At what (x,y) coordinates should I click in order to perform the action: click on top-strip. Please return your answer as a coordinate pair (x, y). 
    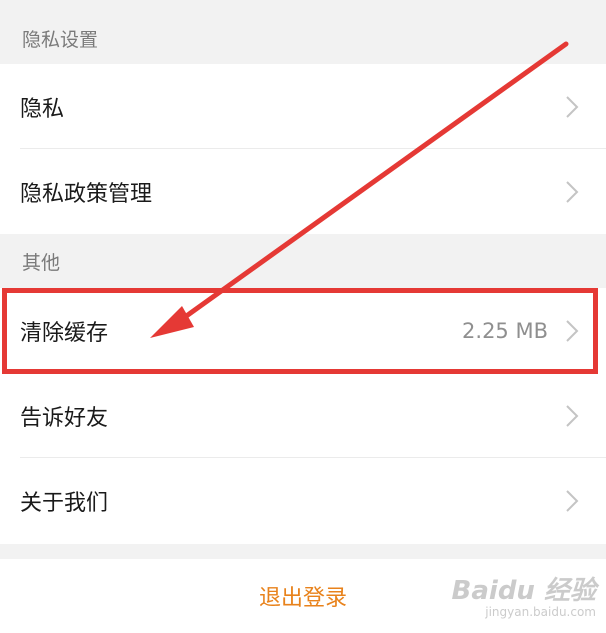
    Looking at the image, I should click on (303, 6).